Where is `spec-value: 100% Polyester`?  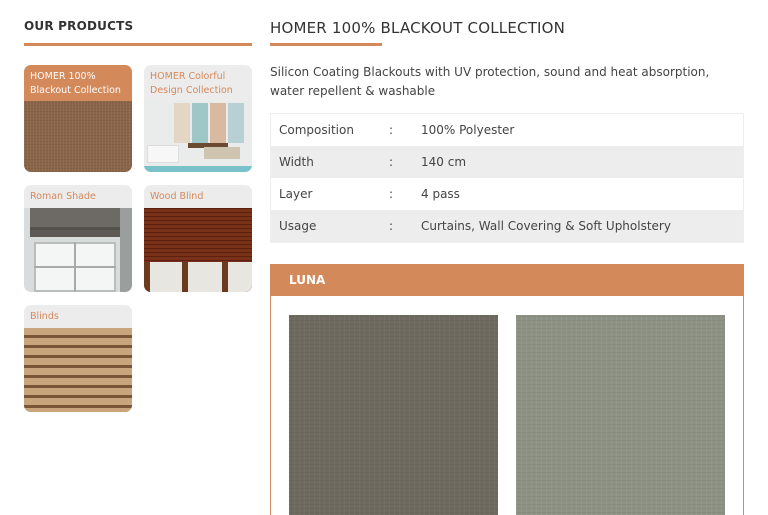 spec-value: 100% Polyester is located at coordinates (468, 130).